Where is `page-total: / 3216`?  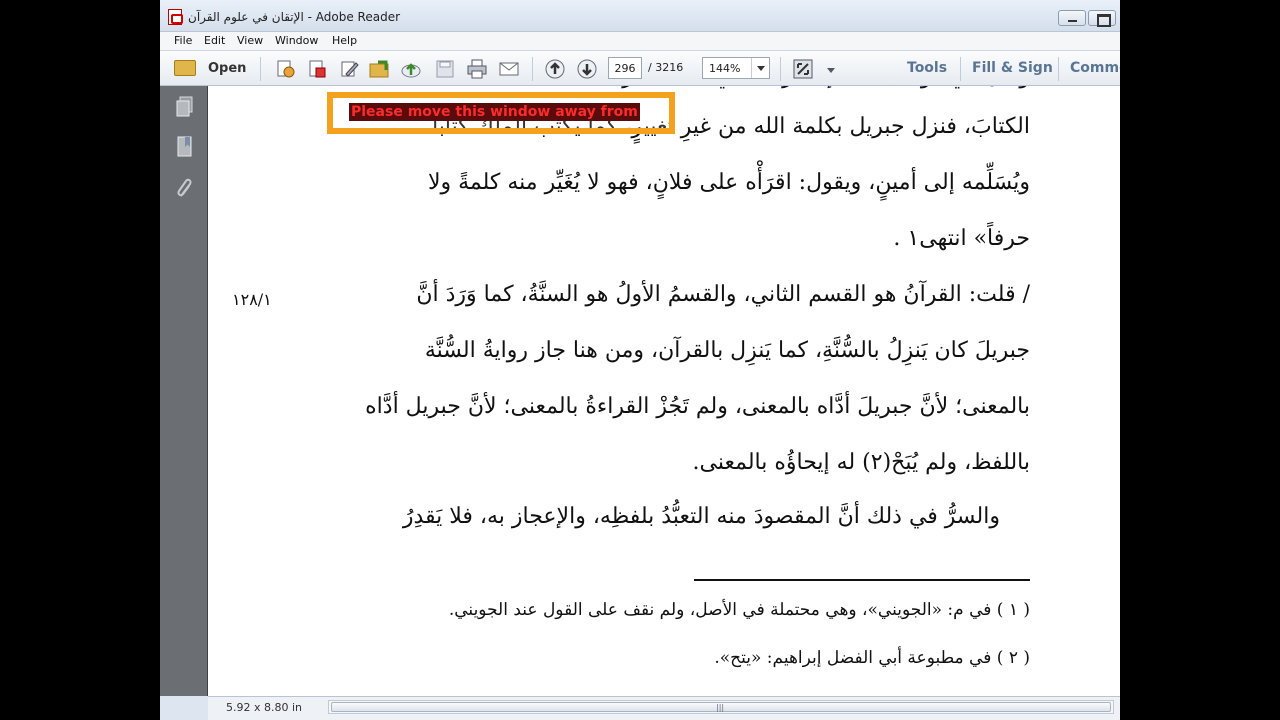
page-total: / 3216 is located at coordinates (666, 67).